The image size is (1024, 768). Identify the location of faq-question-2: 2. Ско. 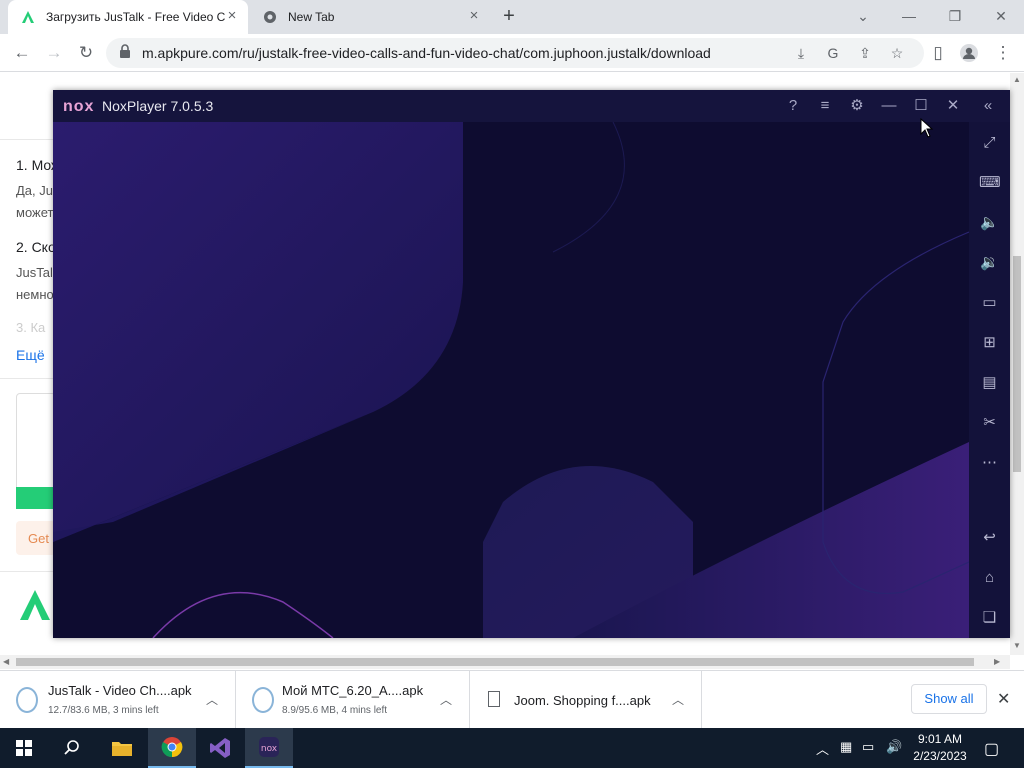
(36, 247).